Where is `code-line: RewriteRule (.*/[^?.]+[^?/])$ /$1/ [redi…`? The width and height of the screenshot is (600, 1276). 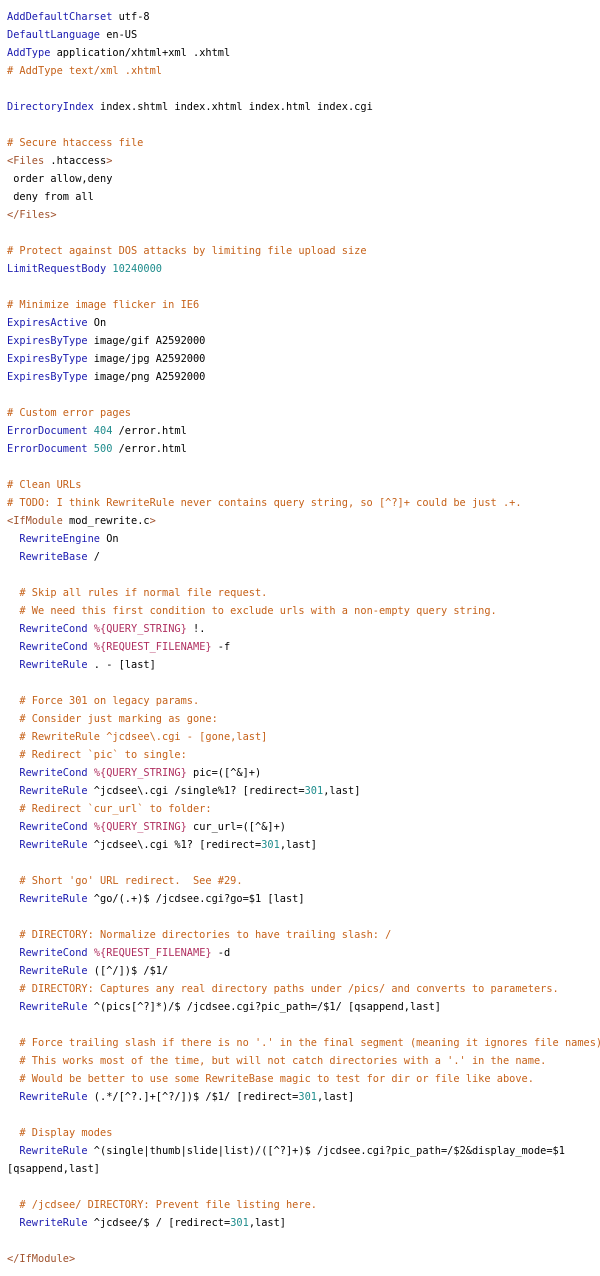 code-line: RewriteRule (.*/[^?.]+[^?/])$ /$1/ [redi… is located at coordinates (303, 1097).